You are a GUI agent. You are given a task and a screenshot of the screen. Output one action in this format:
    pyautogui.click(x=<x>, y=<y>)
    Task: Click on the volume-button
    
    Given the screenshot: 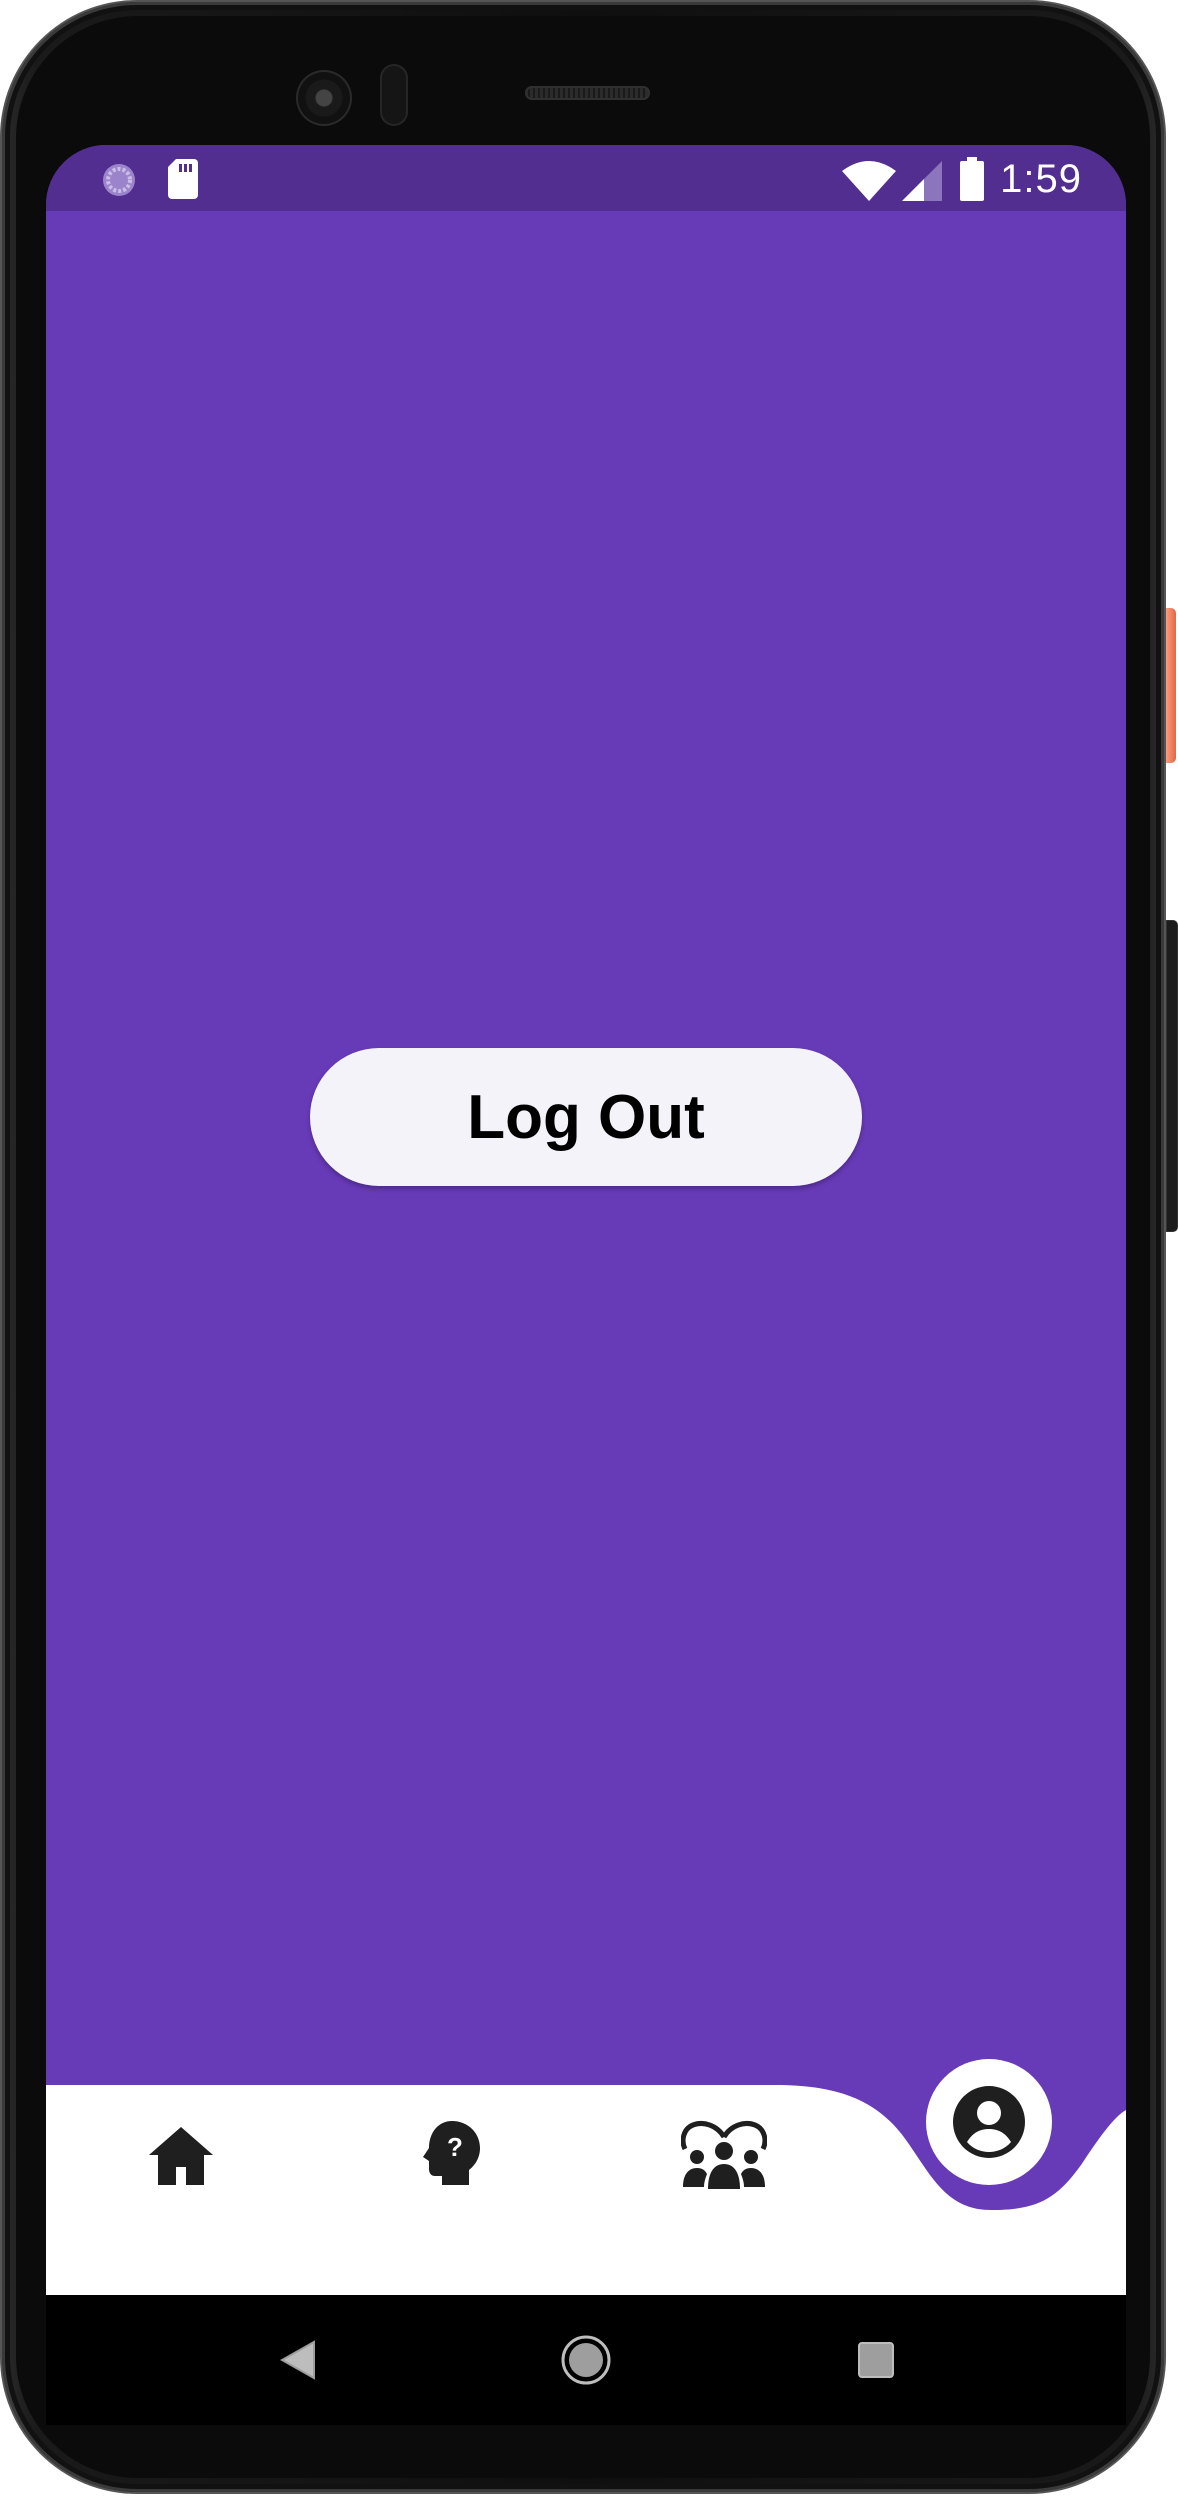 What is the action you would take?
    pyautogui.click(x=1172, y=1076)
    